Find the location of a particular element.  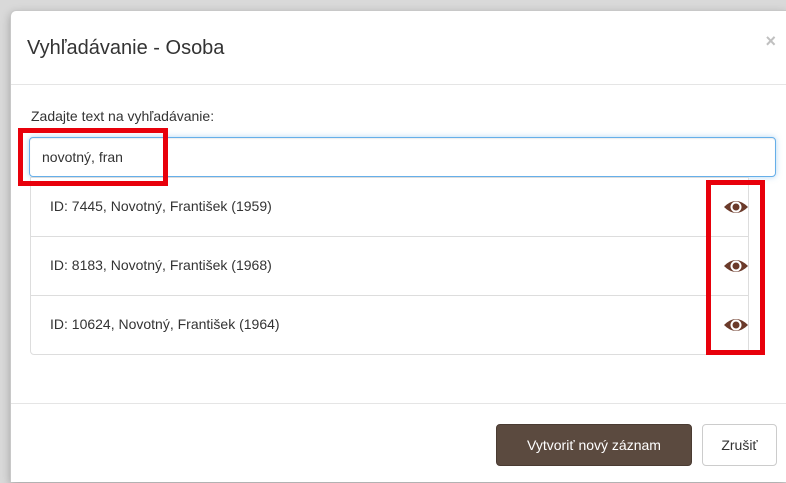

cancel-button: Zrušiť is located at coordinates (739, 445).